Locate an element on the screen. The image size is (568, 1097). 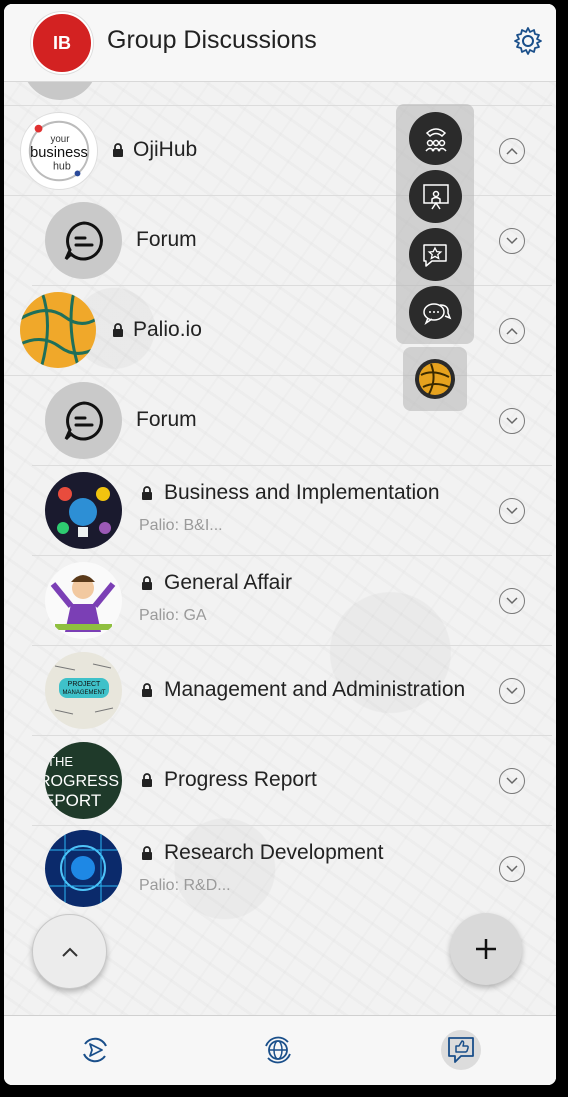
presenter-icon is located at coordinates (435, 196).